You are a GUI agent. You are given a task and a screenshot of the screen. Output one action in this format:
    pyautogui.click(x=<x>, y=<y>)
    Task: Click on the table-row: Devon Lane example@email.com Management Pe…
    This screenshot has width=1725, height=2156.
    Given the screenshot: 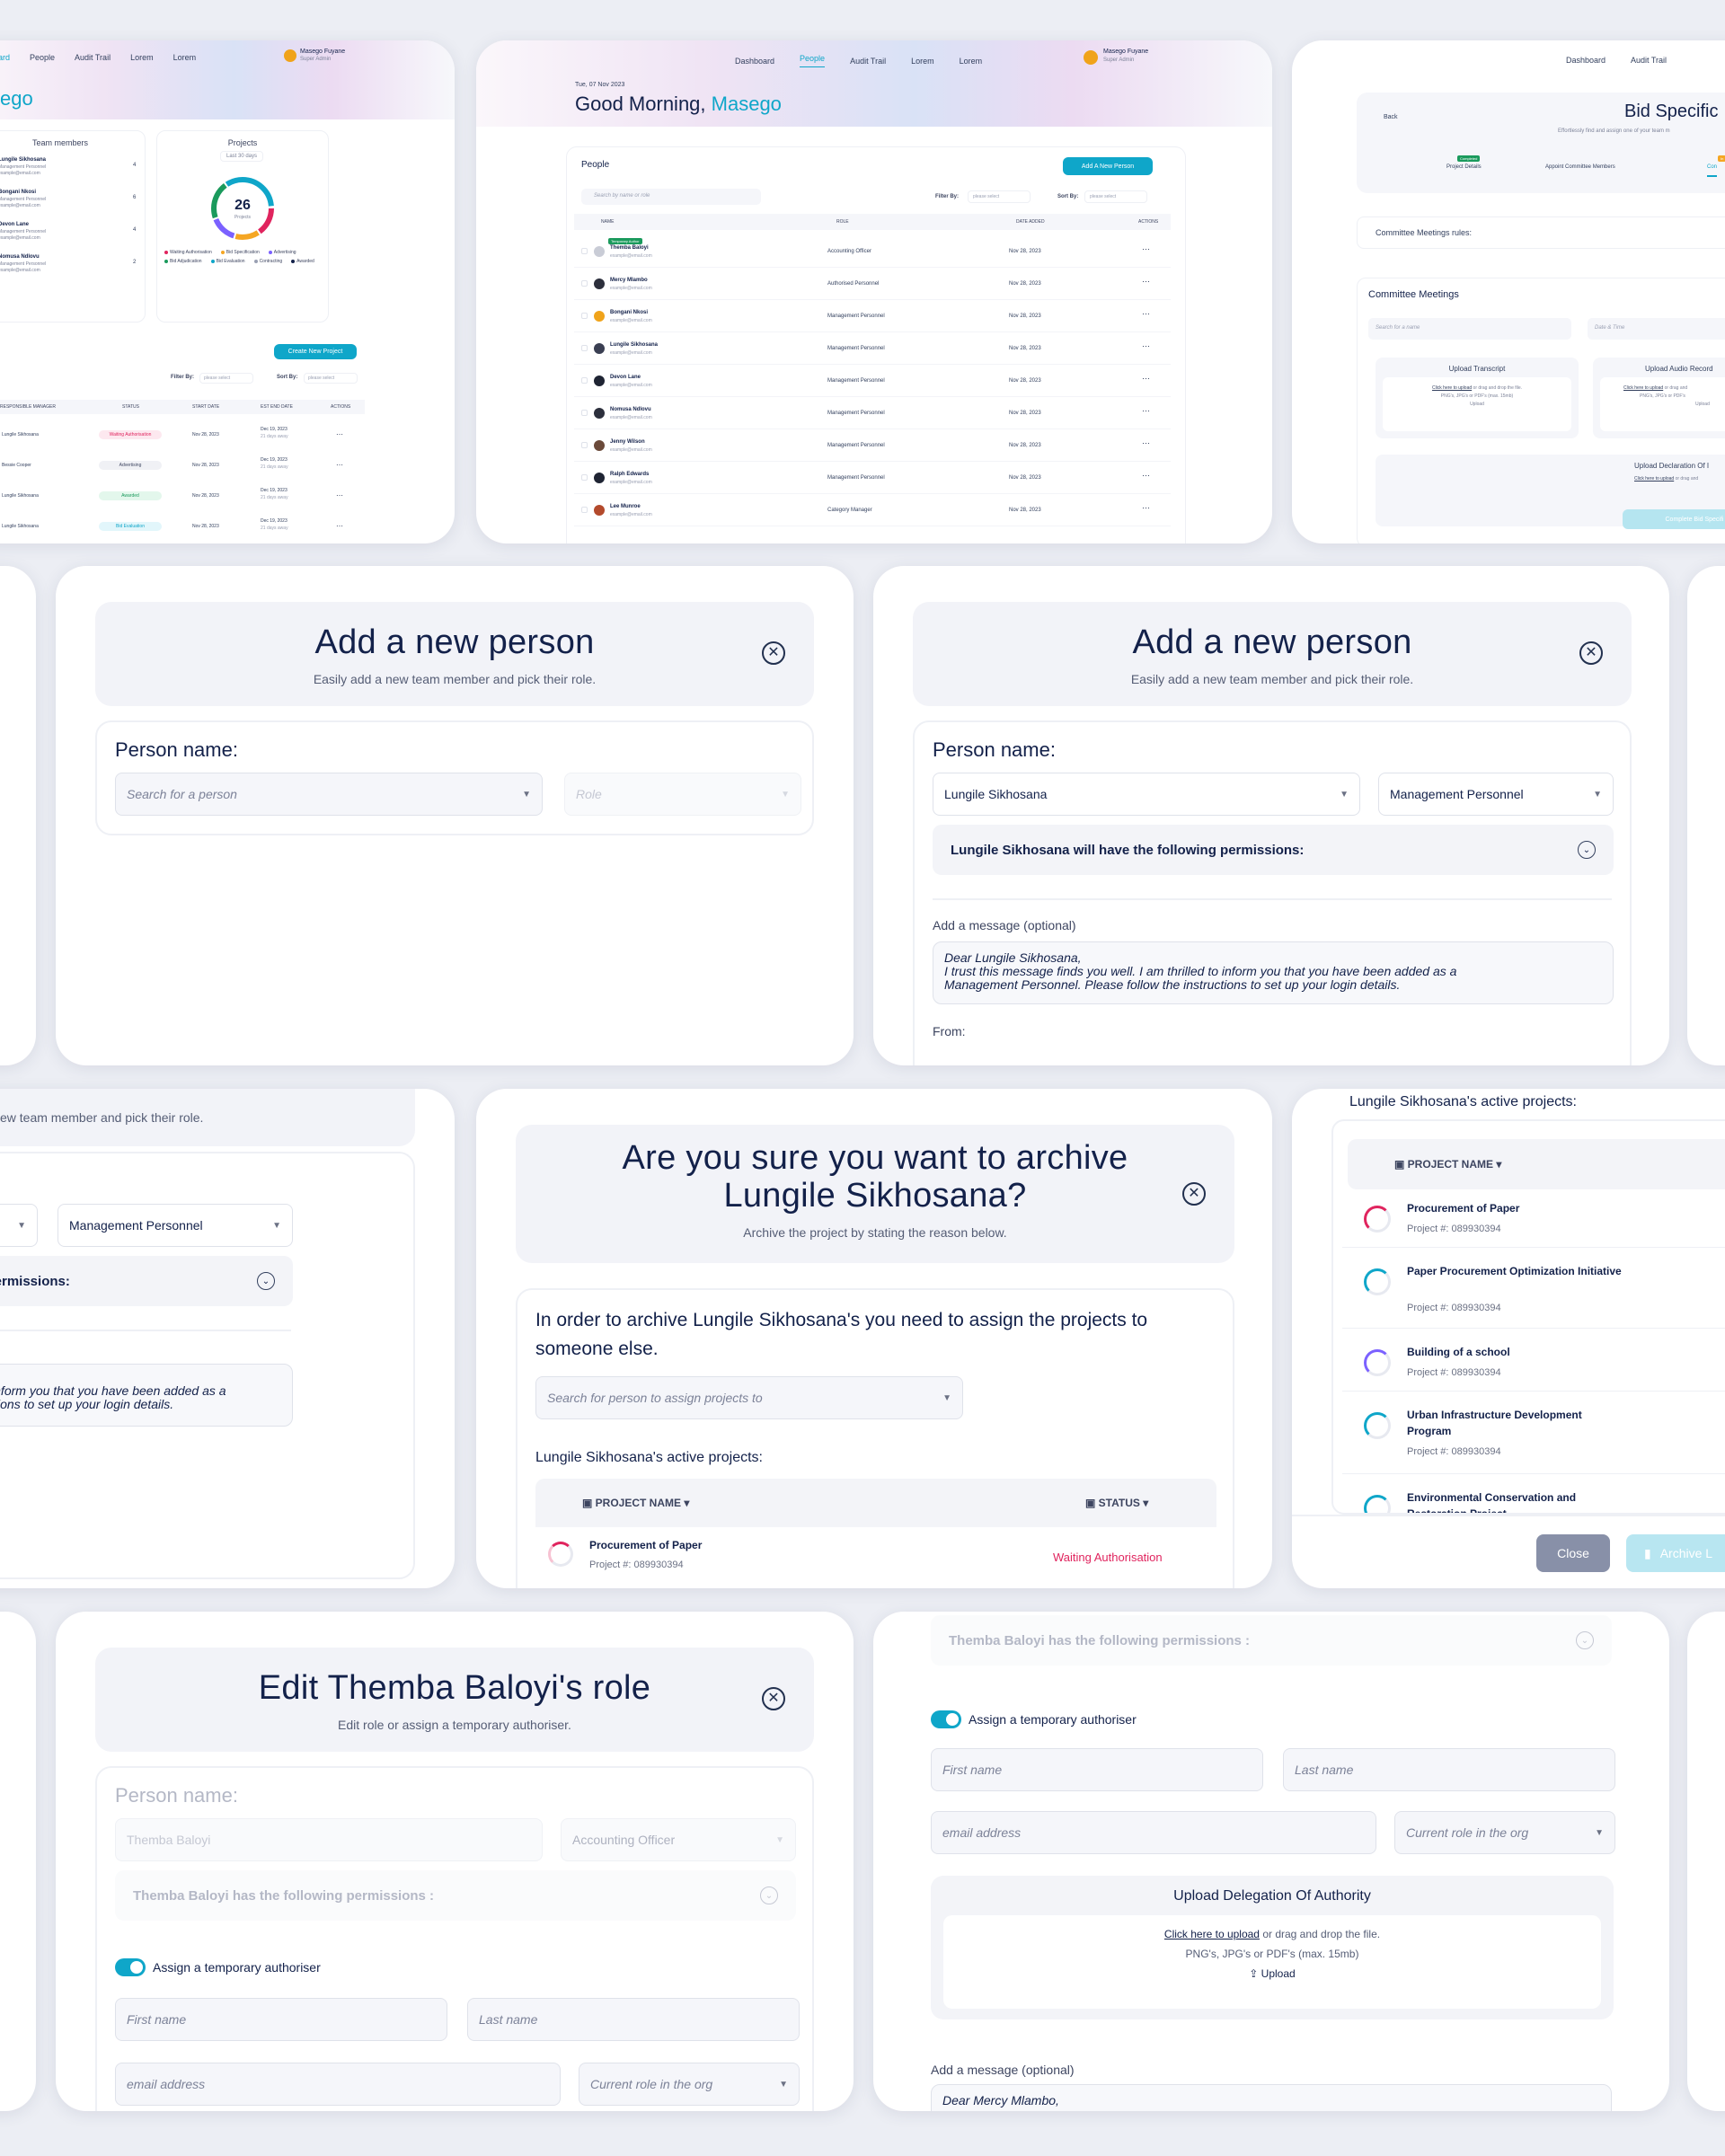 What is the action you would take?
    pyautogui.click(x=872, y=382)
    